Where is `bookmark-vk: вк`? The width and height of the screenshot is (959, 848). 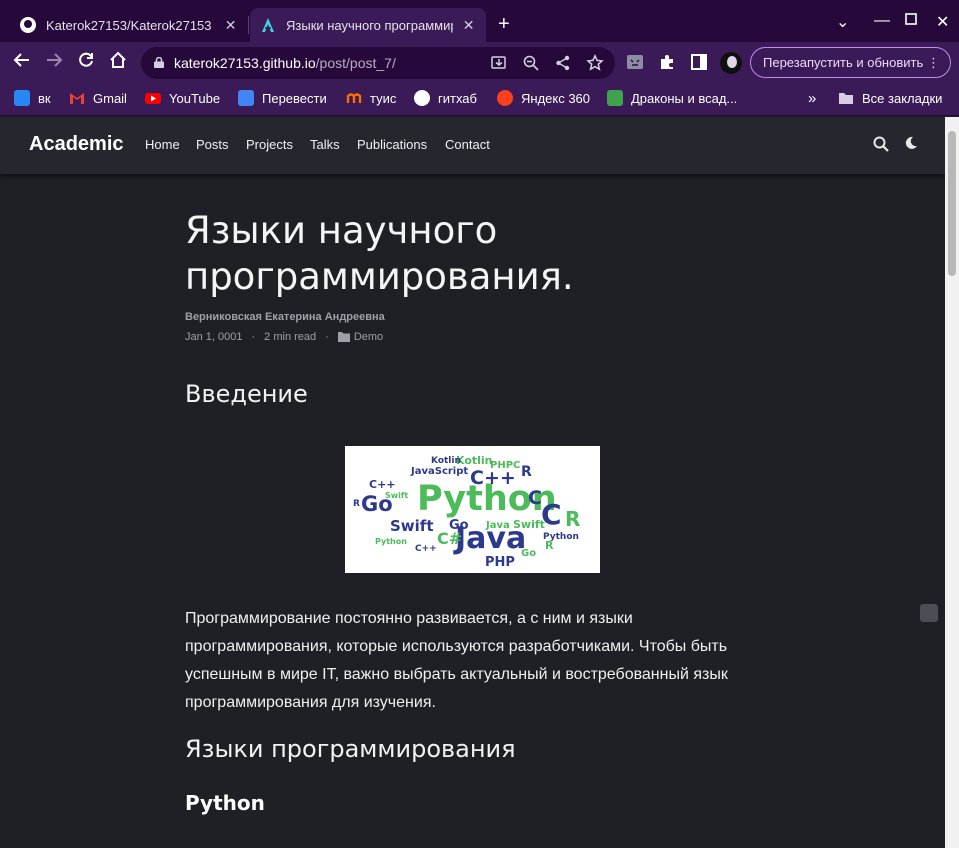 bookmark-vk: вк is located at coordinates (32, 98).